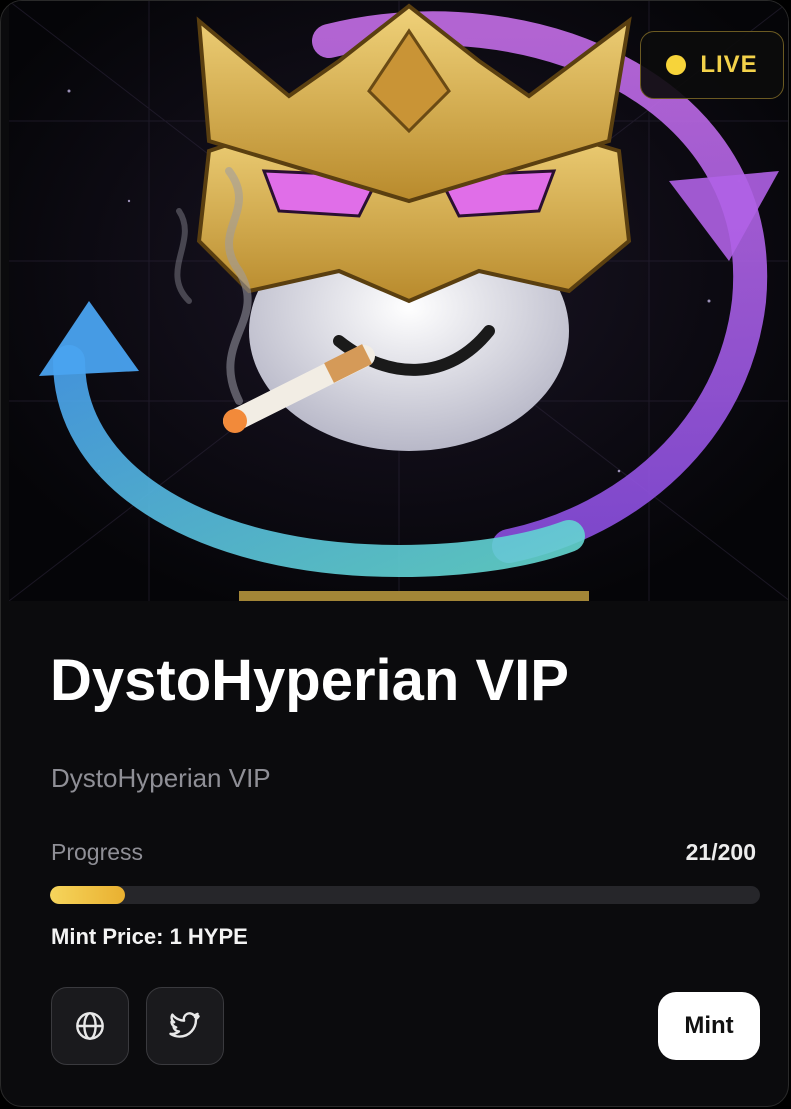 Image resolution: width=791 pixels, height=1109 pixels. What do you see at coordinates (87, 895) in the screenshot?
I see `progress-bar-fill` at bounding box center [87, 895].